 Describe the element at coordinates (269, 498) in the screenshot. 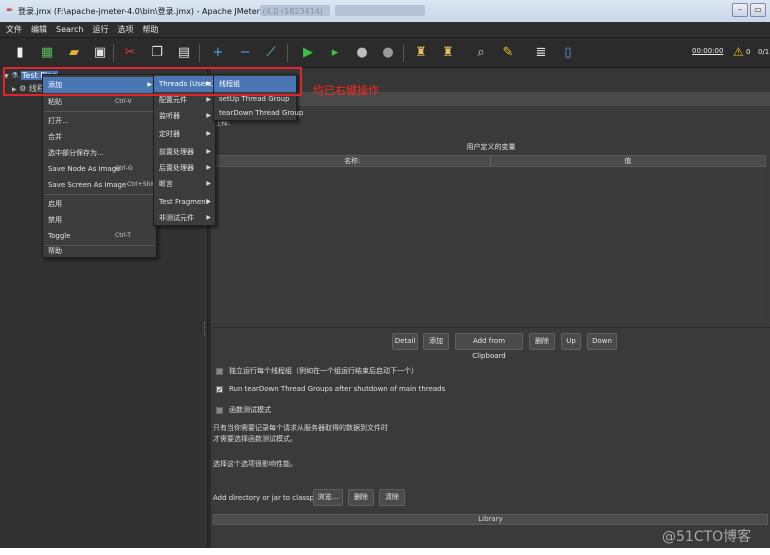

I see `classpath-label: Add directory or jar to classpath` at that location.